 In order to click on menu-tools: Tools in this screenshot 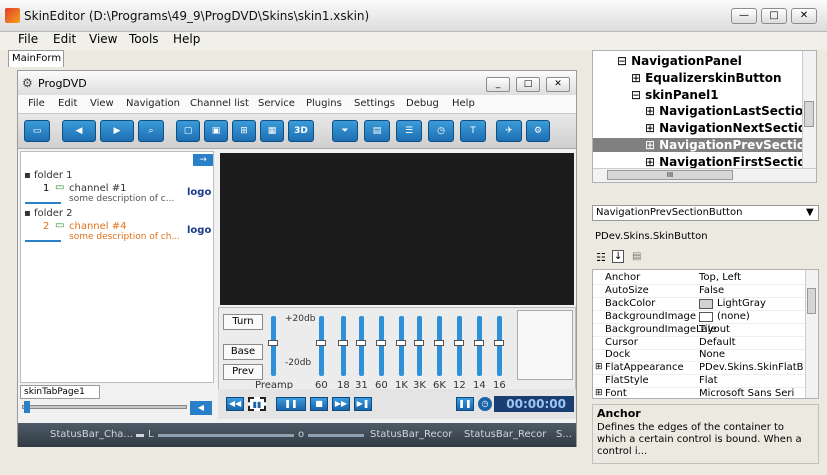, I will do `click(144, 39)`.